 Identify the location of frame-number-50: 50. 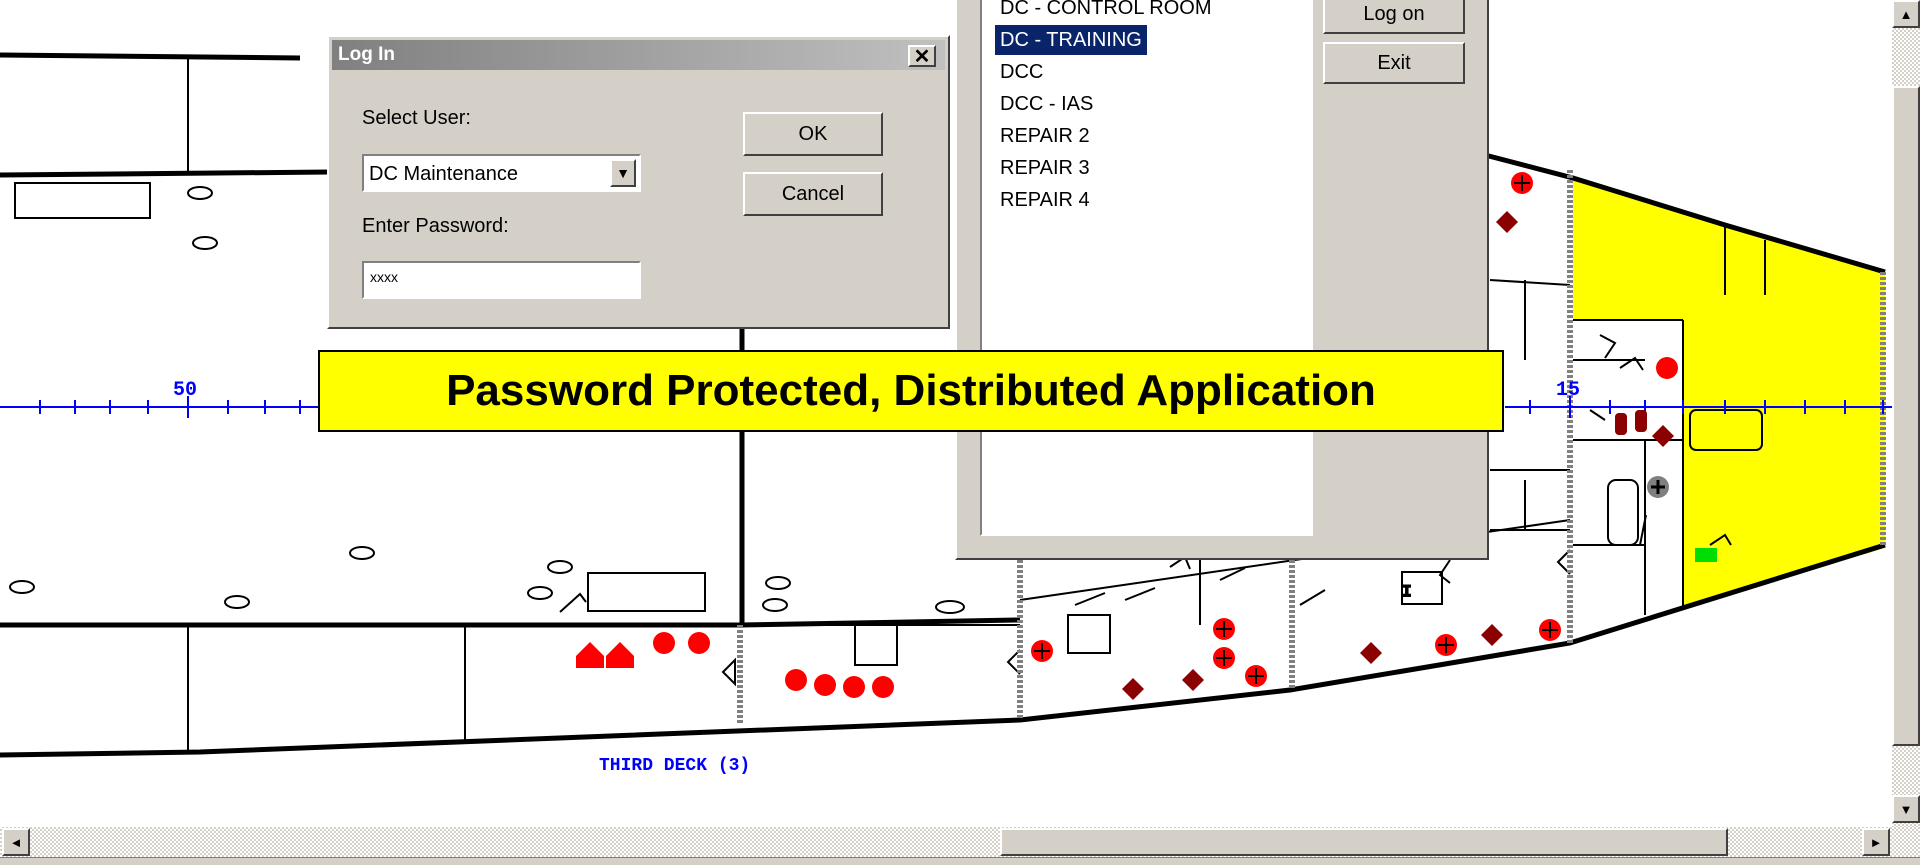
(185, 390).